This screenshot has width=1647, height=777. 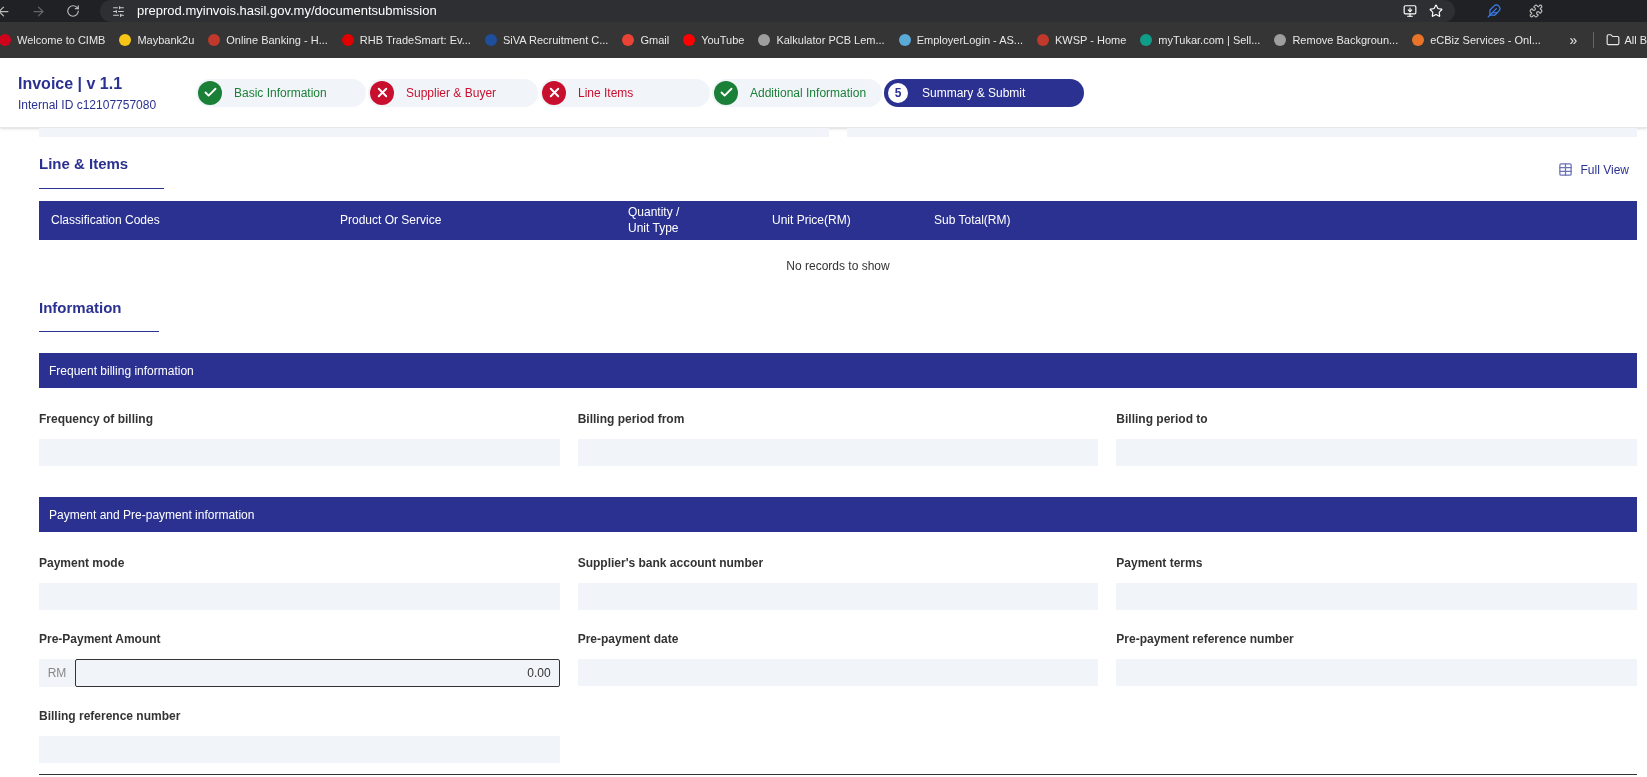 I want to click on field-label: Billing reference number, so click(x=110, y=716).